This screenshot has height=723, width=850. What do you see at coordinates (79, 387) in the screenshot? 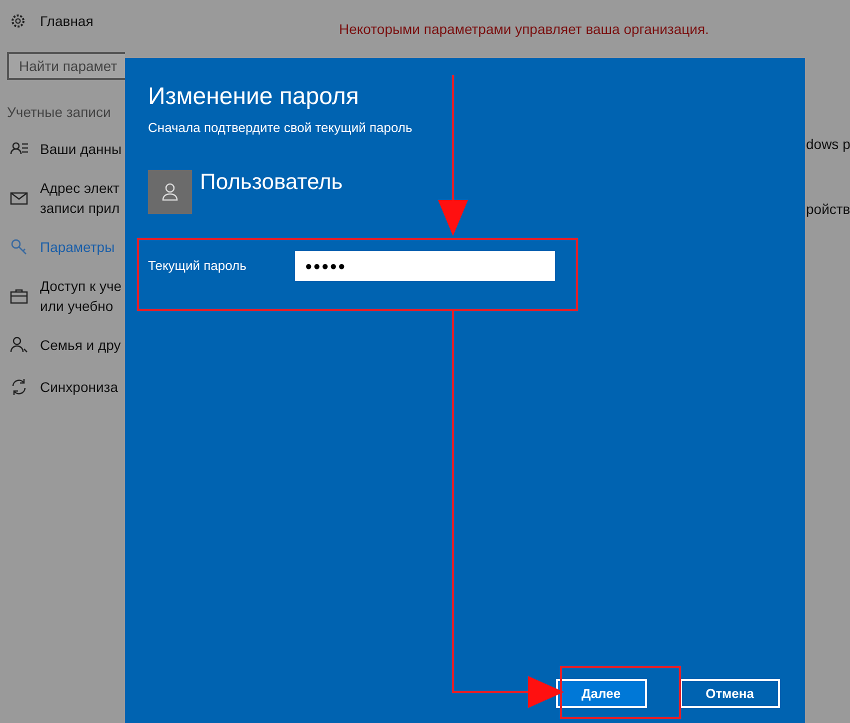
I see `sidebar-item: Синхрониза` at bounding box center [79, 387].